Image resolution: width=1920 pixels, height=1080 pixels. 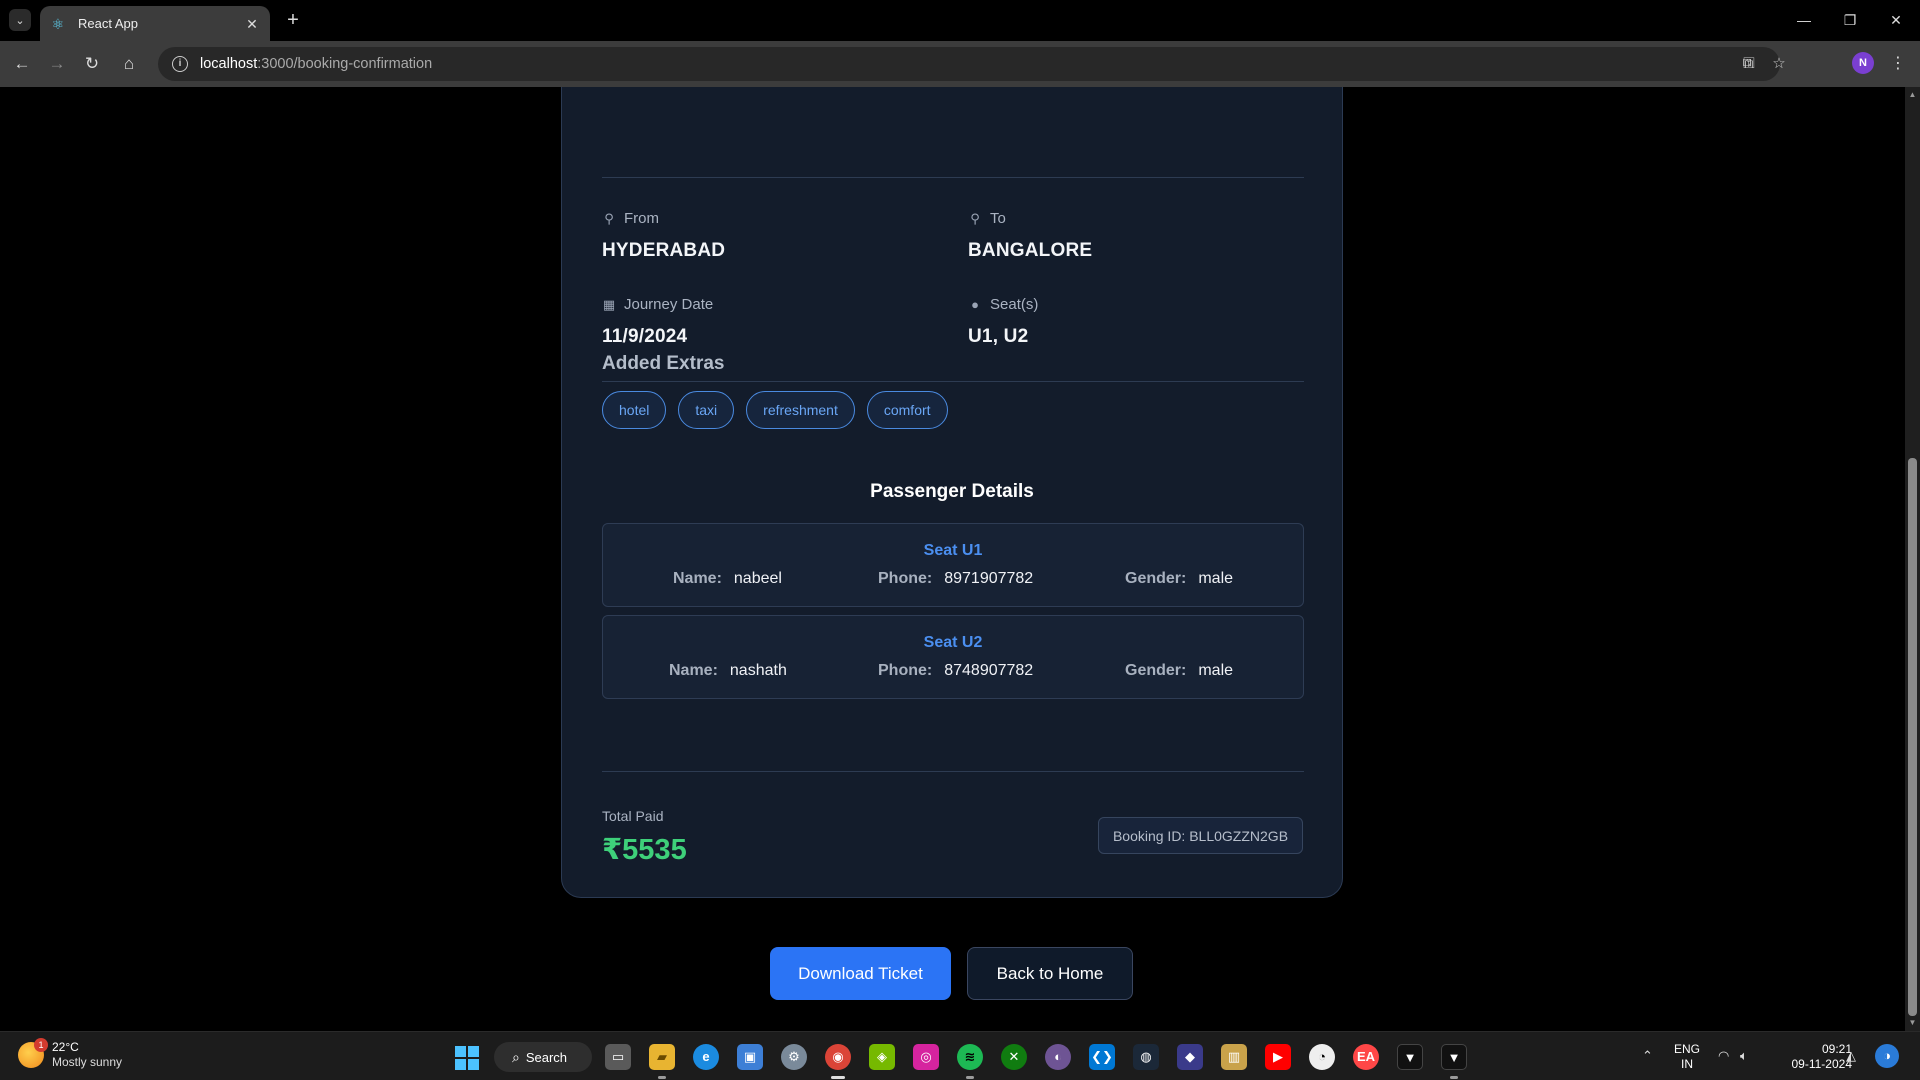 What do you see at coordinates (956, 578) in the screenshot?
I see `passenger-phone: Phone: 8971907782` at bounding box center [956, 578].